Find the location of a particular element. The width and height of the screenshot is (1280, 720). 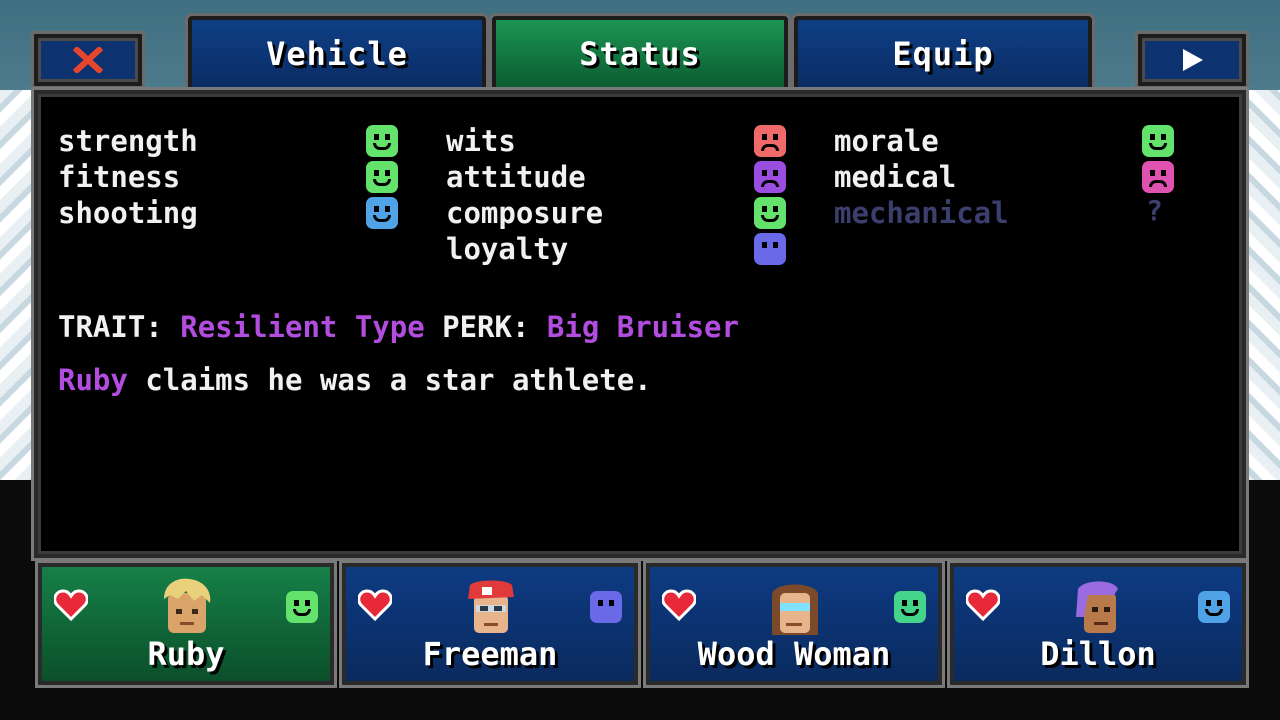

party-member-dillon: Dillon is located at coordinates (1098, 624).